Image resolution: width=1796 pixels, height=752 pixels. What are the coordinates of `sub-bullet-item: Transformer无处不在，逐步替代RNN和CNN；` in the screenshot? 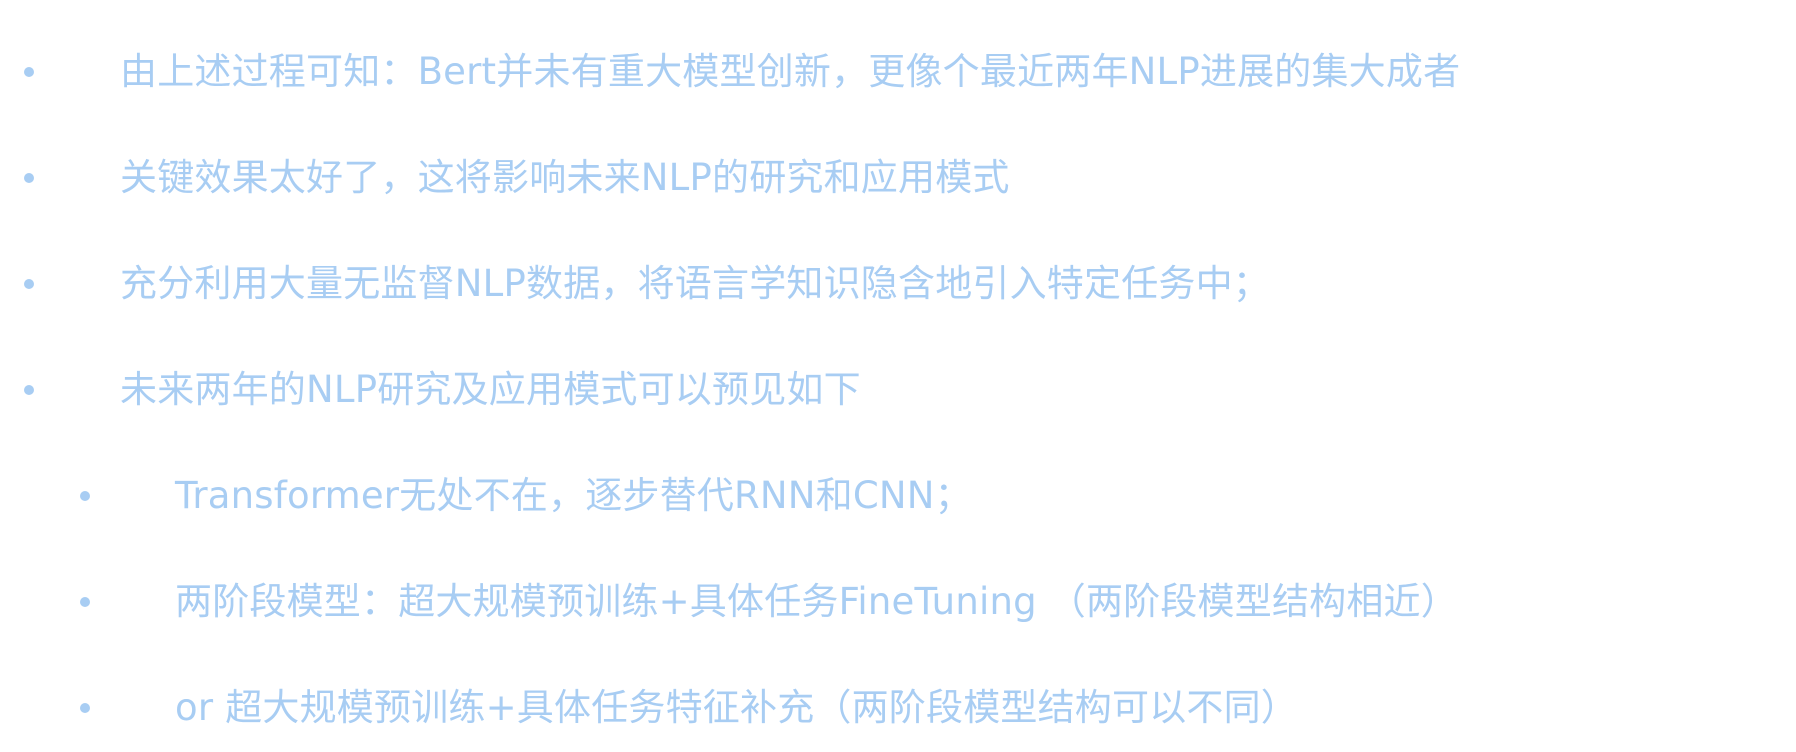 It's located at (898, 496).